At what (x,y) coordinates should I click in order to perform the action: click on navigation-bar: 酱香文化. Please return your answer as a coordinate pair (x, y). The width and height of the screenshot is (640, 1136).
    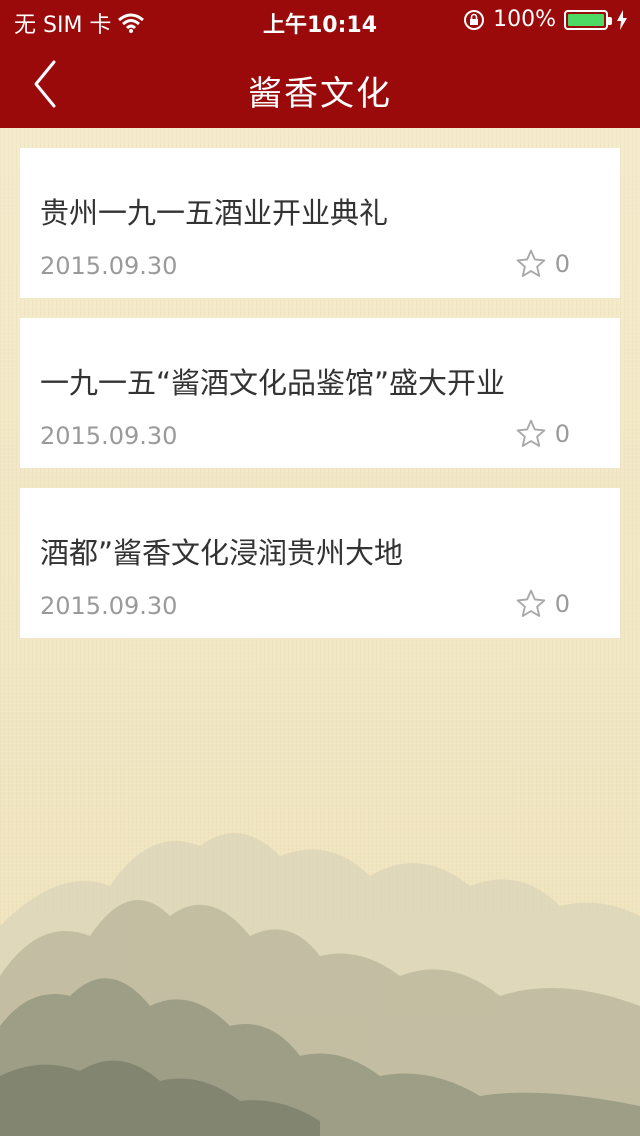
    Looking at the image, I should click on (320, 84).